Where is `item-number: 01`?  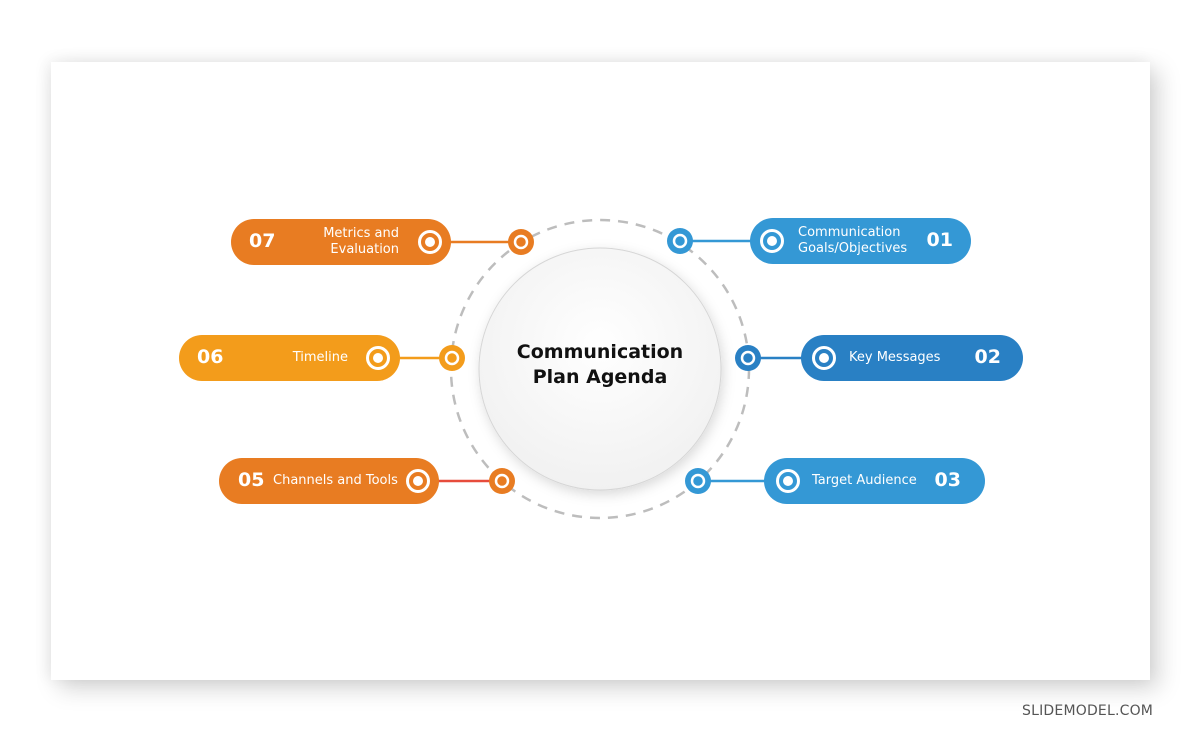
item-number: 01 is located at coordinates (939, 240).